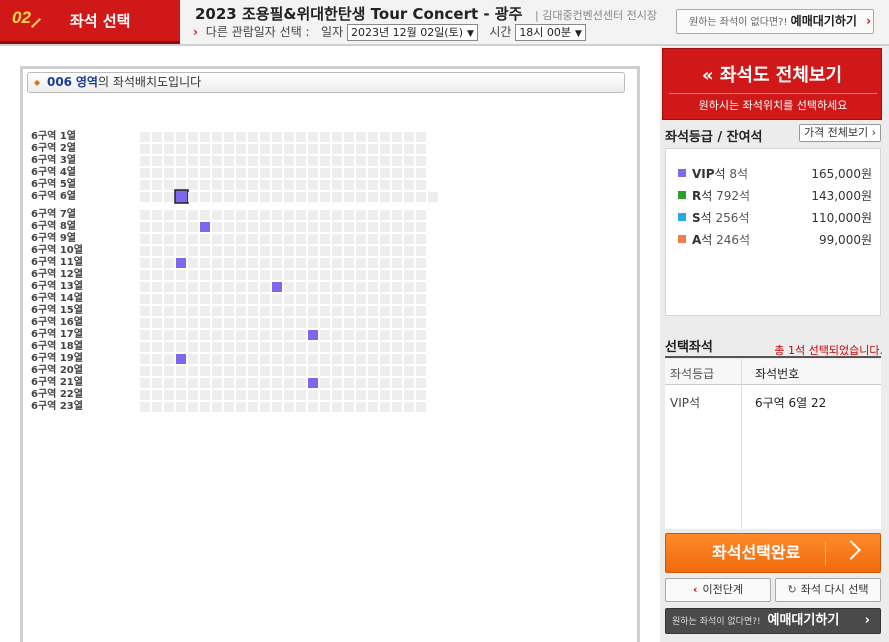 The width and height of the screenshot is (889, 642). I want to click on price-all-button: 가격 전체보기 ›, so click(840, 133).